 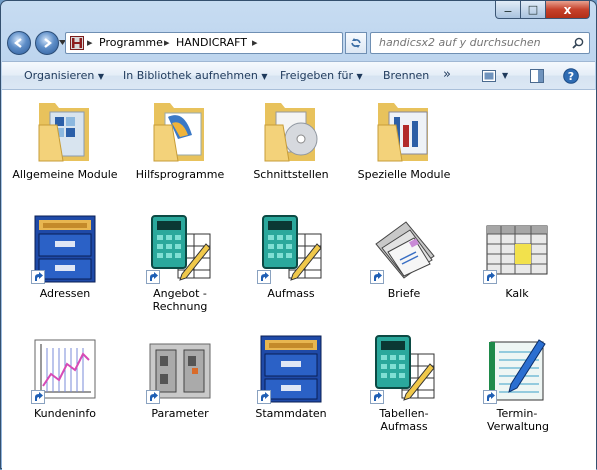 What do you see at coordinates (65, 413) in the screenshot?
I see `item-label: Kundeninfo` at bounding box center [65, 413].